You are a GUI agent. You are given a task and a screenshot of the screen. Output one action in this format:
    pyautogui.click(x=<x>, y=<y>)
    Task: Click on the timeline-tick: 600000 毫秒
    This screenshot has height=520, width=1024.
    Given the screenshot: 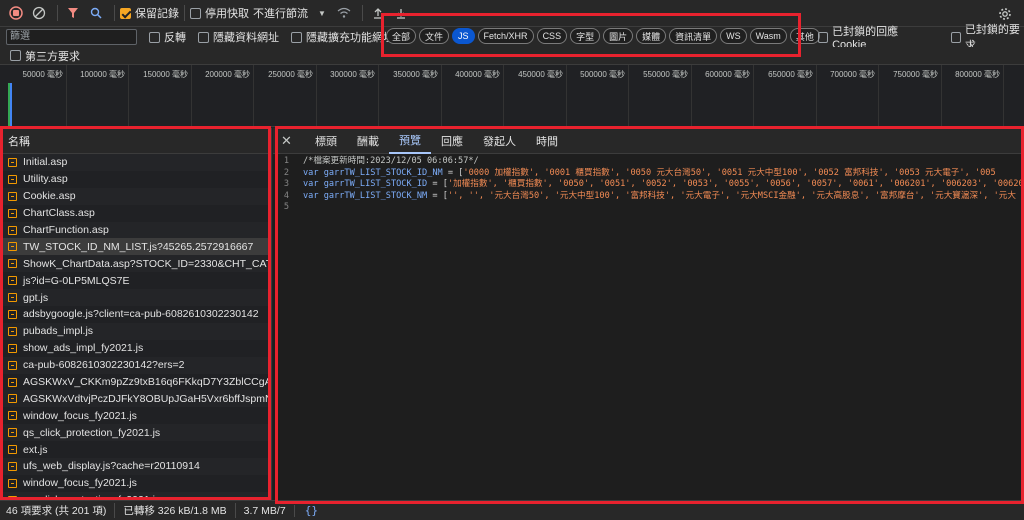 What is the action you would take?
    pyautogui.click(x=729, y=95)
    